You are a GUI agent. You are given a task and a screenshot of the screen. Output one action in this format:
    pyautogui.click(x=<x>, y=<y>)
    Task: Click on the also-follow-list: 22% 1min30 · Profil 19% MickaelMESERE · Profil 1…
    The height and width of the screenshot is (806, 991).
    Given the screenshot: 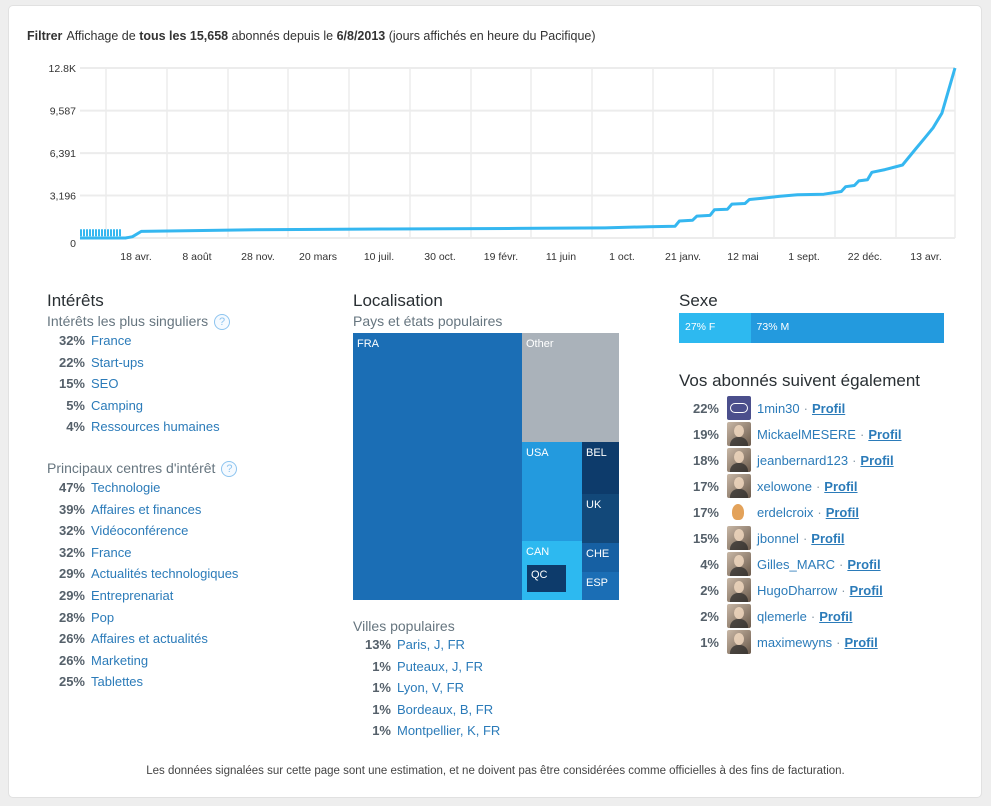 What is the action you would take?
    pyautogui.click(x=790, y=525)
    